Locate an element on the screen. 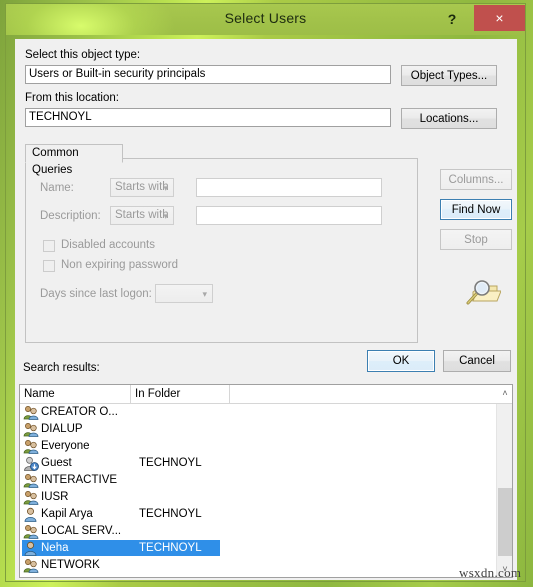 This screenshot has width=533, height=587. row-name: DIALUP is located at coordinates (62, 429).